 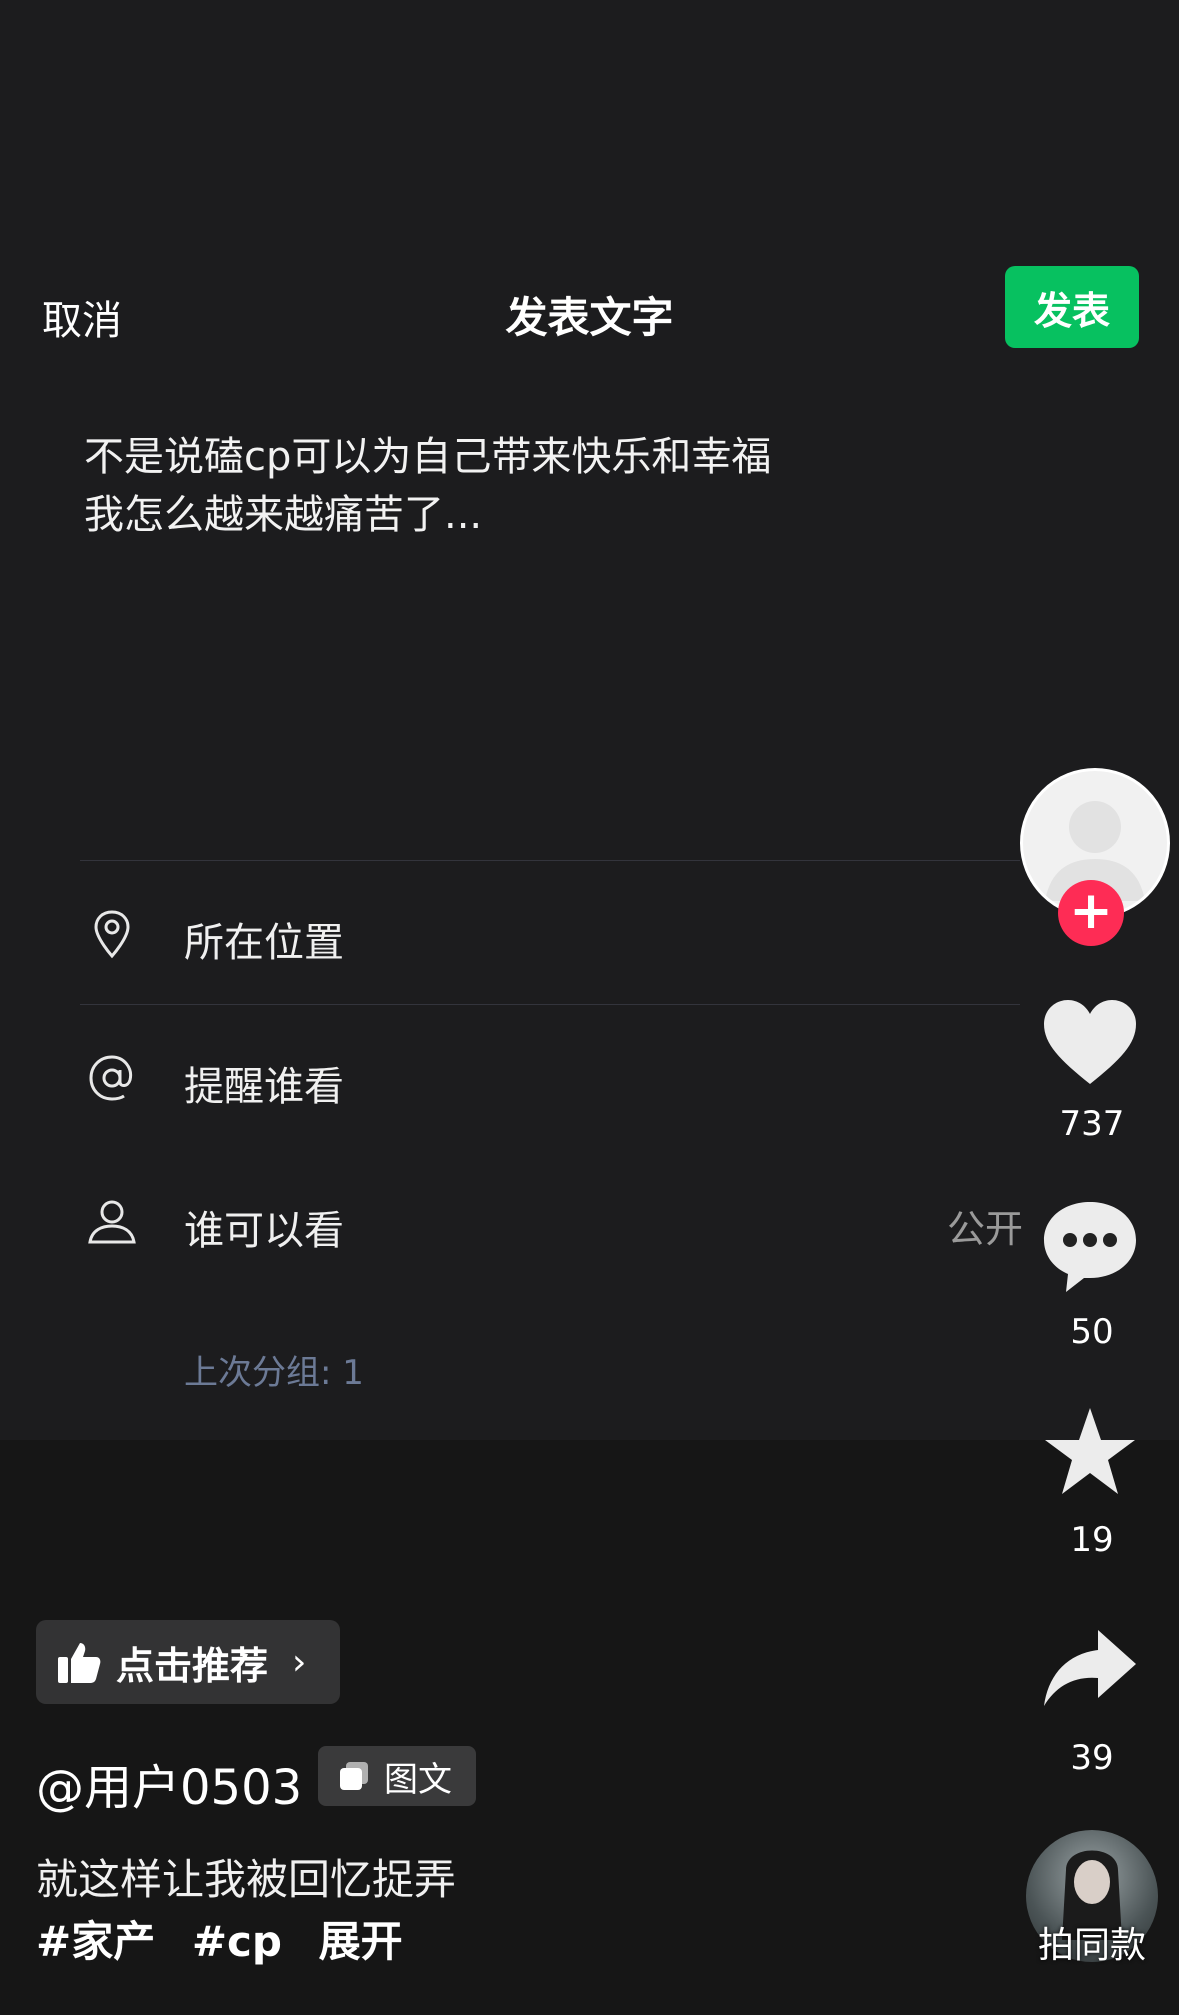 What do you see at coordinates (274, 1373) in the screenshot?
I see `last-group-hint: 上次分组: 1` at bounding box center [274, 1373].